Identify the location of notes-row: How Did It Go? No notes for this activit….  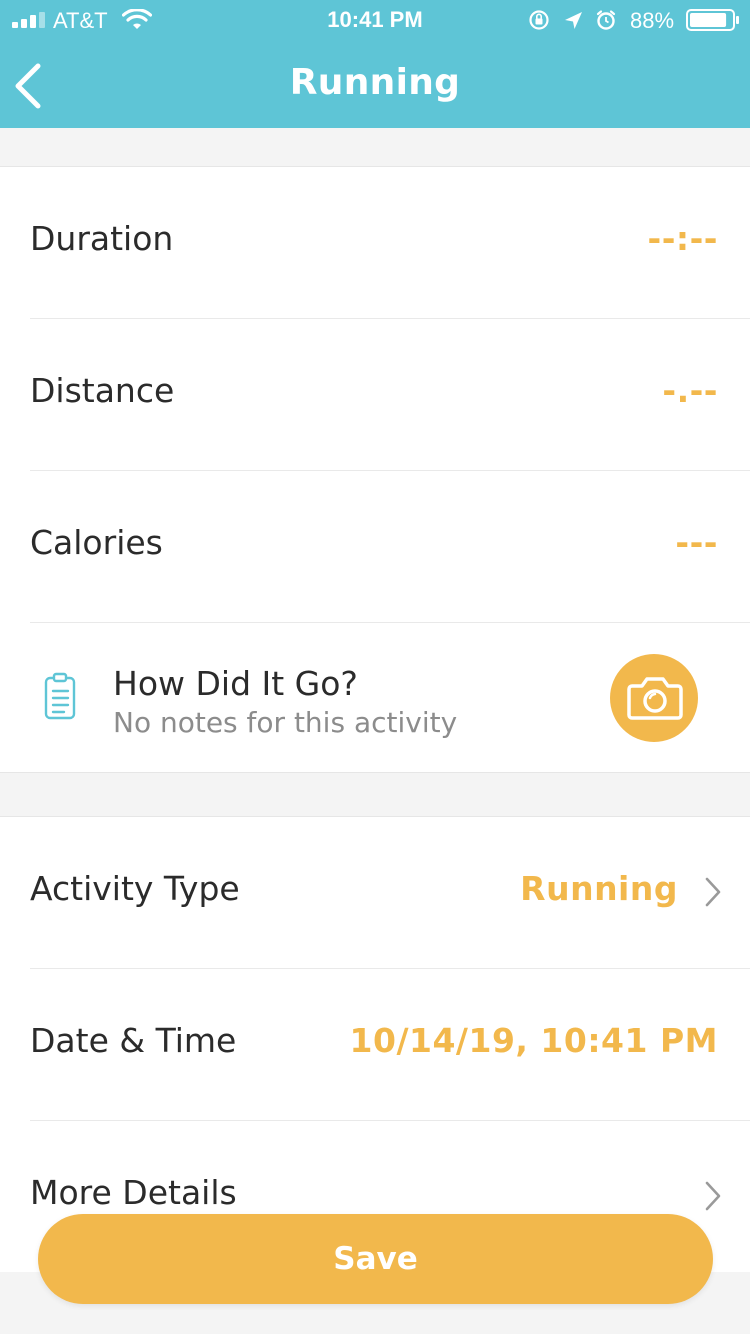
(390, 698).